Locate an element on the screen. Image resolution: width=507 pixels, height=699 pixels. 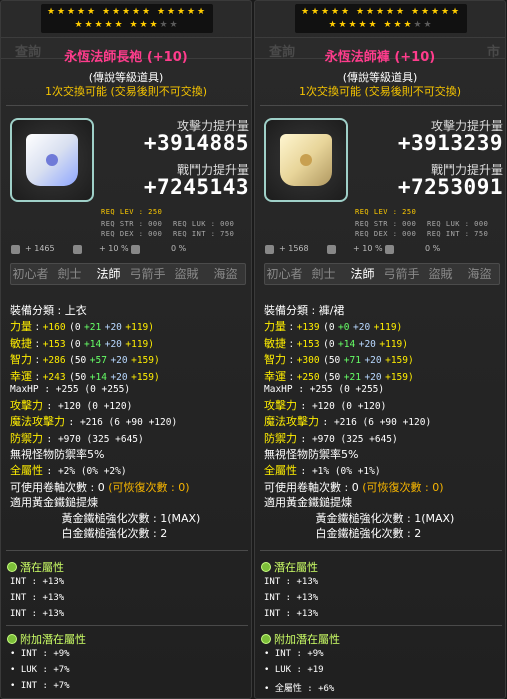
equip-category: 裝備分類 : 褲/裙 is located at coordinates (304, 310).